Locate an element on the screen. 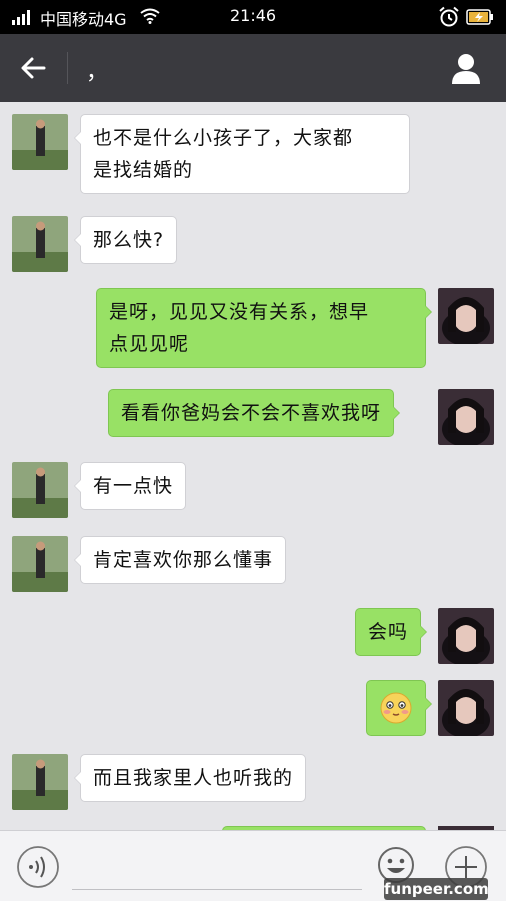  message-text: 是找结婚的 is located at coordinates (143, 170).